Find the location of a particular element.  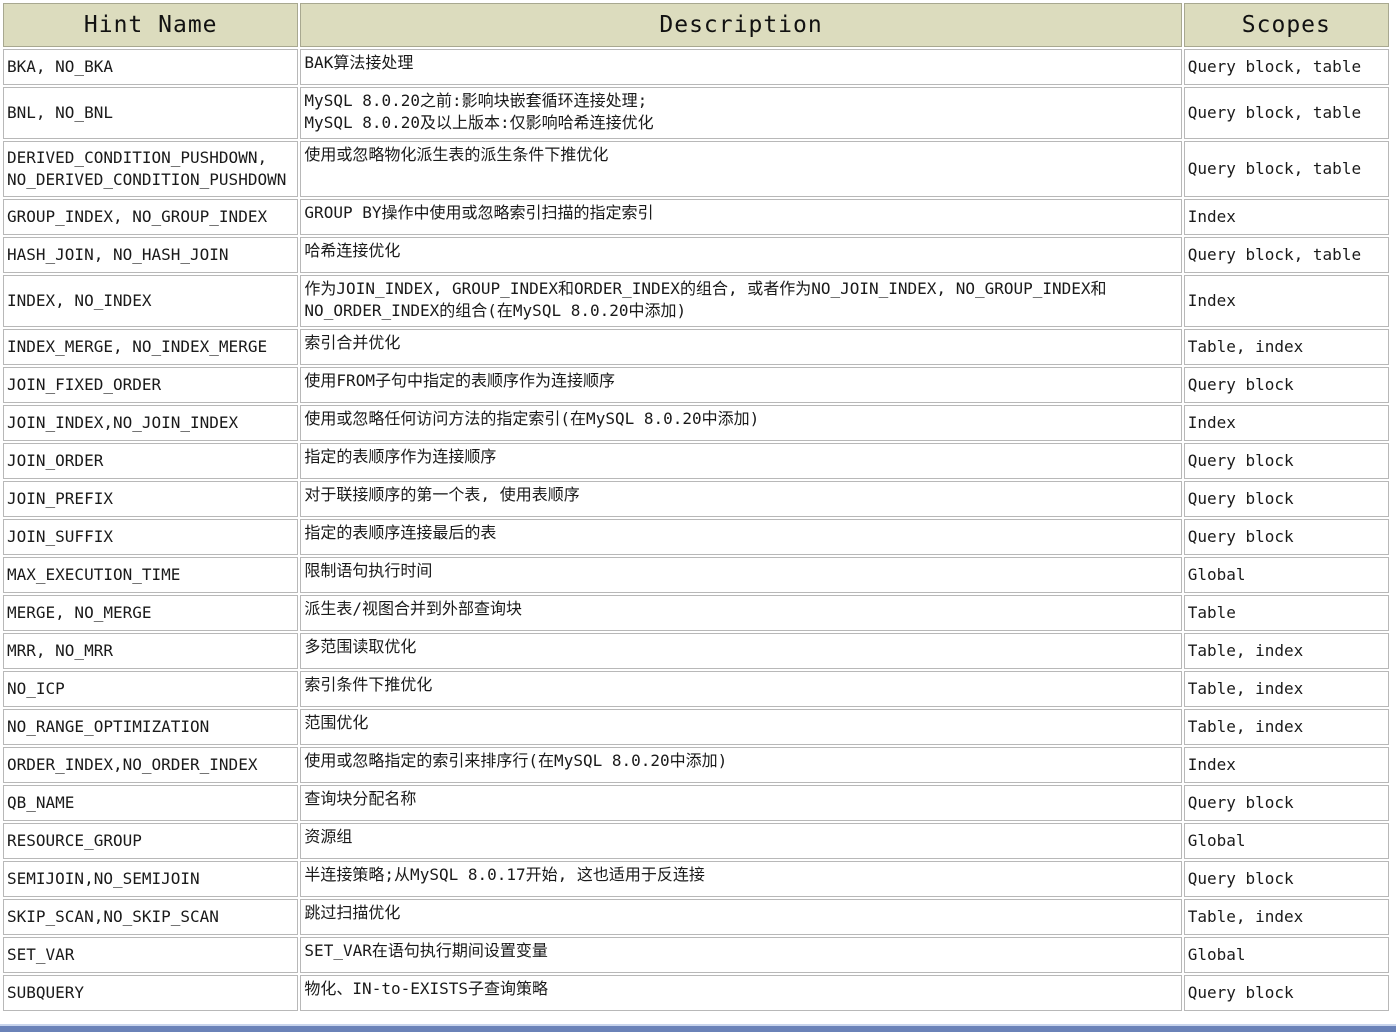

description-text: 派生表/视图合并到外部查询块 is located at coordinates (413, 608).